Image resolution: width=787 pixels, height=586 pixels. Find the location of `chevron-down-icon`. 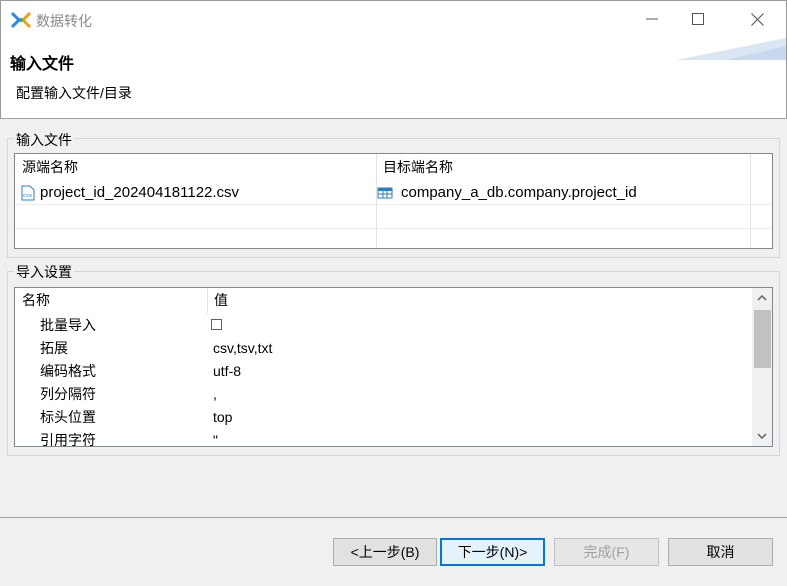

chevron-down-icon is located at coordinates (762, 436).